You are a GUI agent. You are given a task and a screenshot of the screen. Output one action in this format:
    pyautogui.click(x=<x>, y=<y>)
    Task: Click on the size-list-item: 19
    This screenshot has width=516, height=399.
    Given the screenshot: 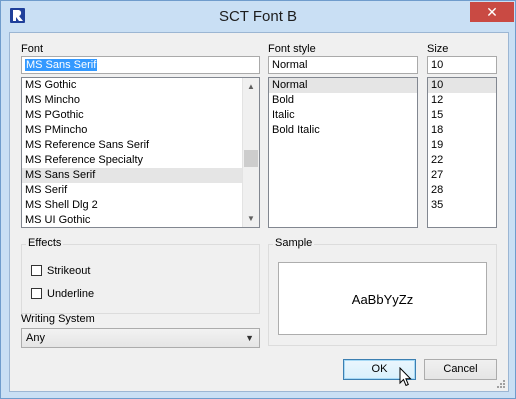 What is the action you would take?
    pyautogui.click(x=462, y=145)
    